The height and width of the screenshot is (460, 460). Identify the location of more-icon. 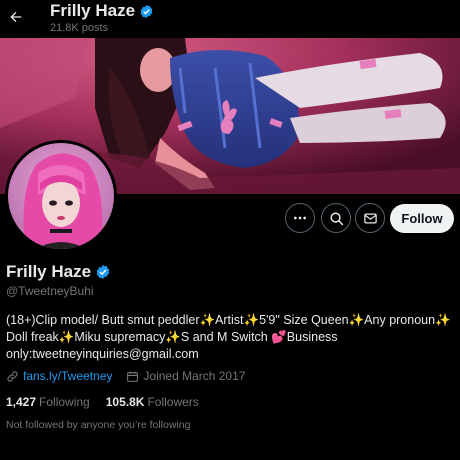
(300, 218).